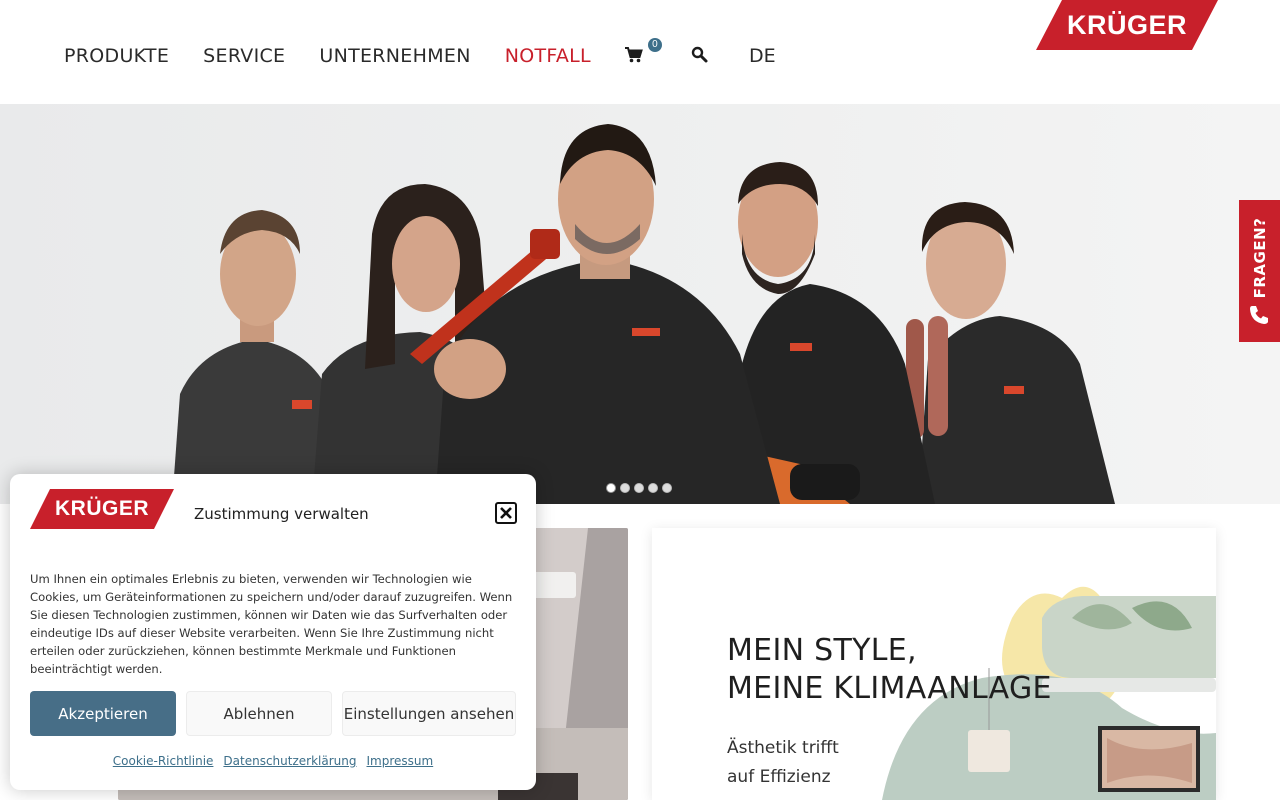 The width and height of the screenshot is (1280, 800). I want to click on cart-count-badge: 0, so click(654, 45).